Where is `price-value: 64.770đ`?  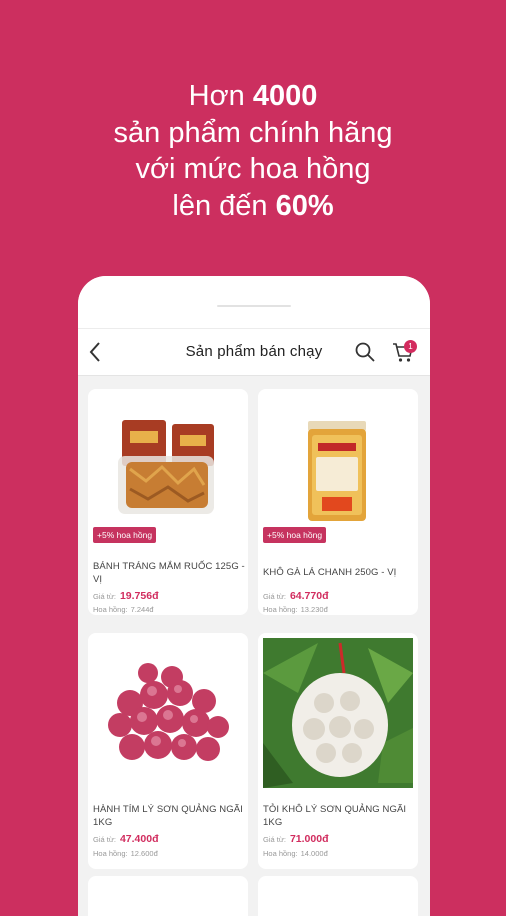
price-value: 64.770đ is located at coordinates (309, 596).